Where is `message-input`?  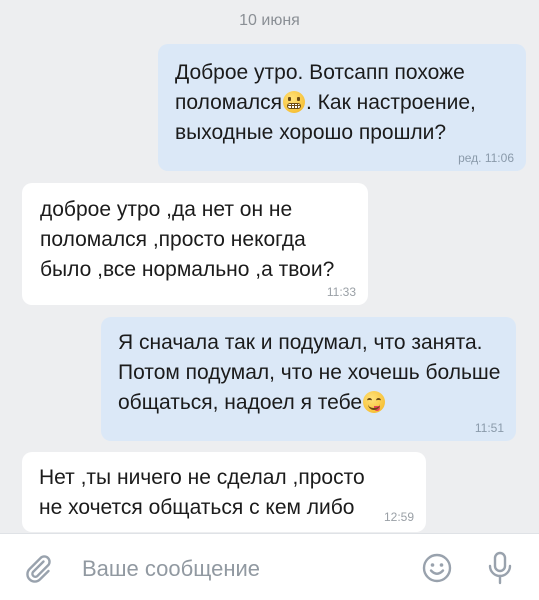
message-input is located at coordinates (242, 569).